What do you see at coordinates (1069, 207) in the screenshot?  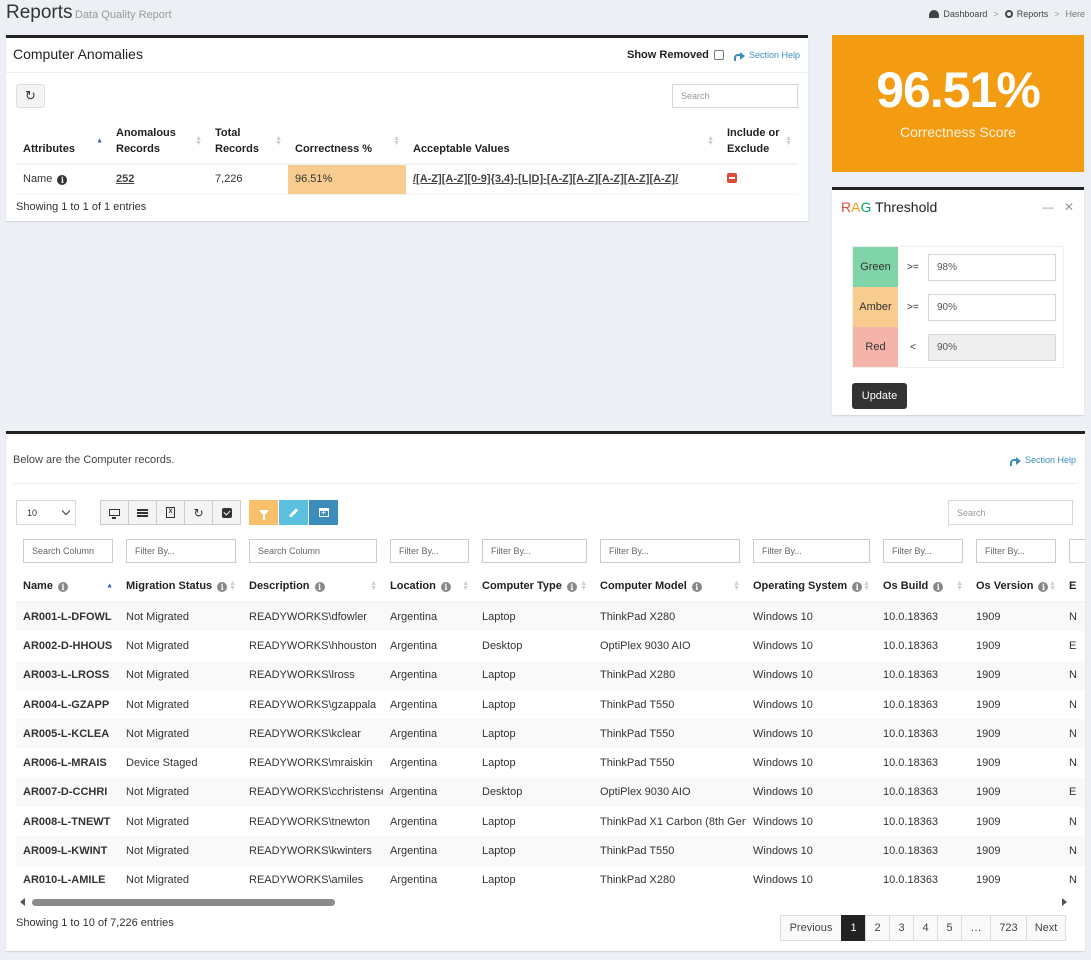 I see `close-icon: ✕` at bounding box center [1069, 207].